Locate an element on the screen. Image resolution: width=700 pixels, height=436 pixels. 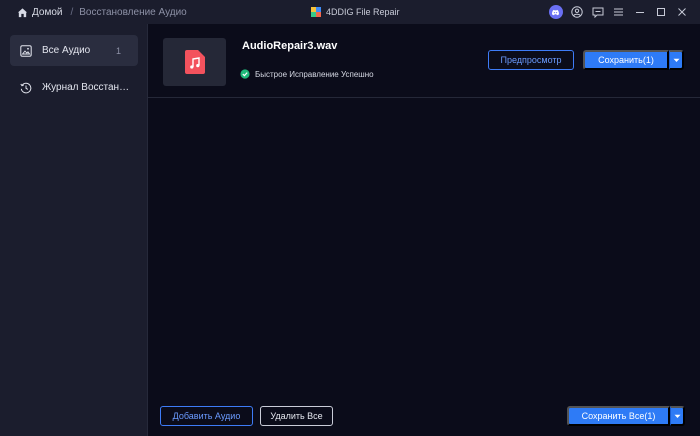
delete-all-button: Удалить Все is located at coordinates (296, 416).